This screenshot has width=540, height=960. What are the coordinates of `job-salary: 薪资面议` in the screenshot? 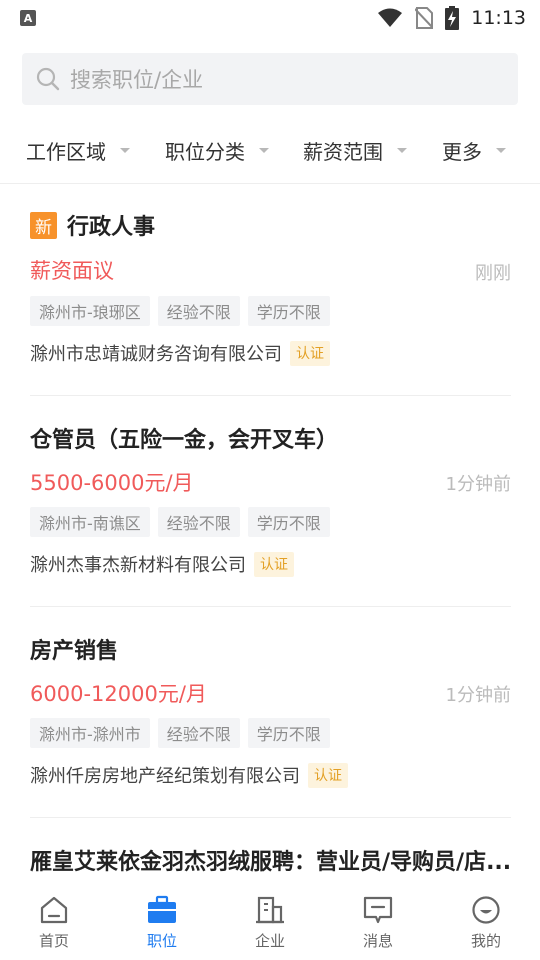 It's located at (72, 271).